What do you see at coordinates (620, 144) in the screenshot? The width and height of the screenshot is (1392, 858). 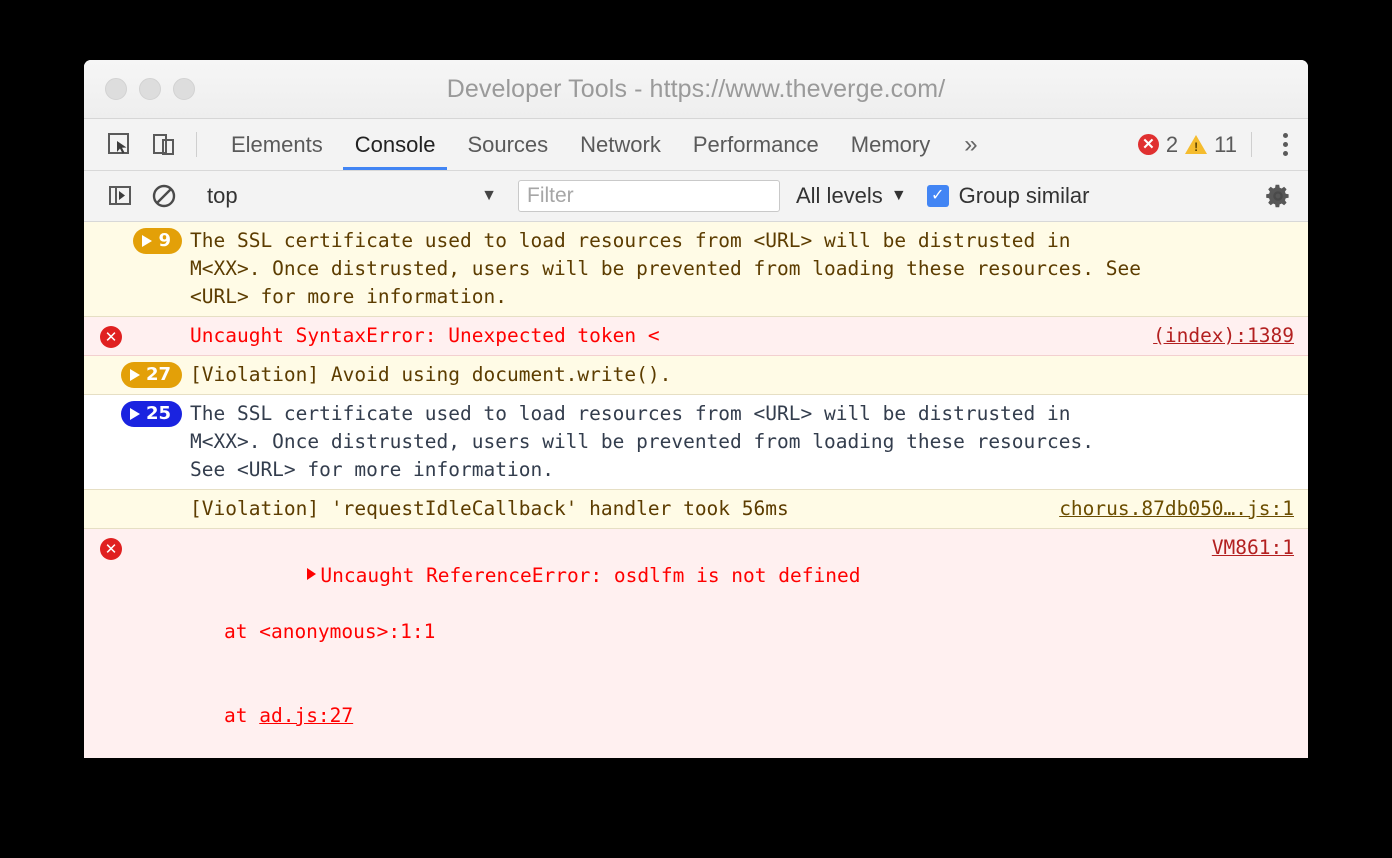 I see `tab-network: Network` at bounding box center [620, 144].